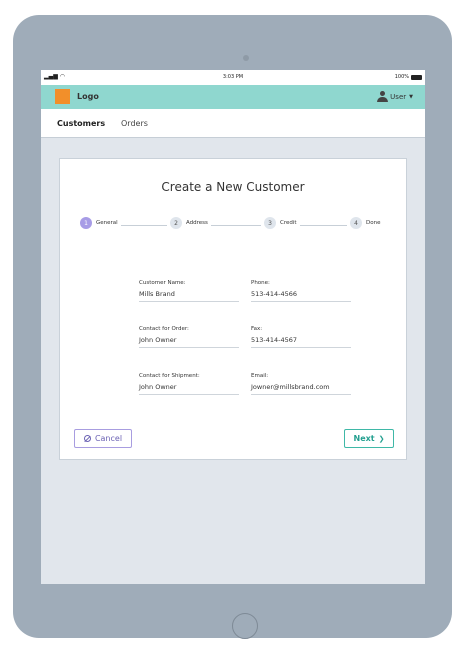 This screenshot has height=654, width=471. I want to click on customer-name-field: Customer Name: Mills Brand, so click(189, 291).